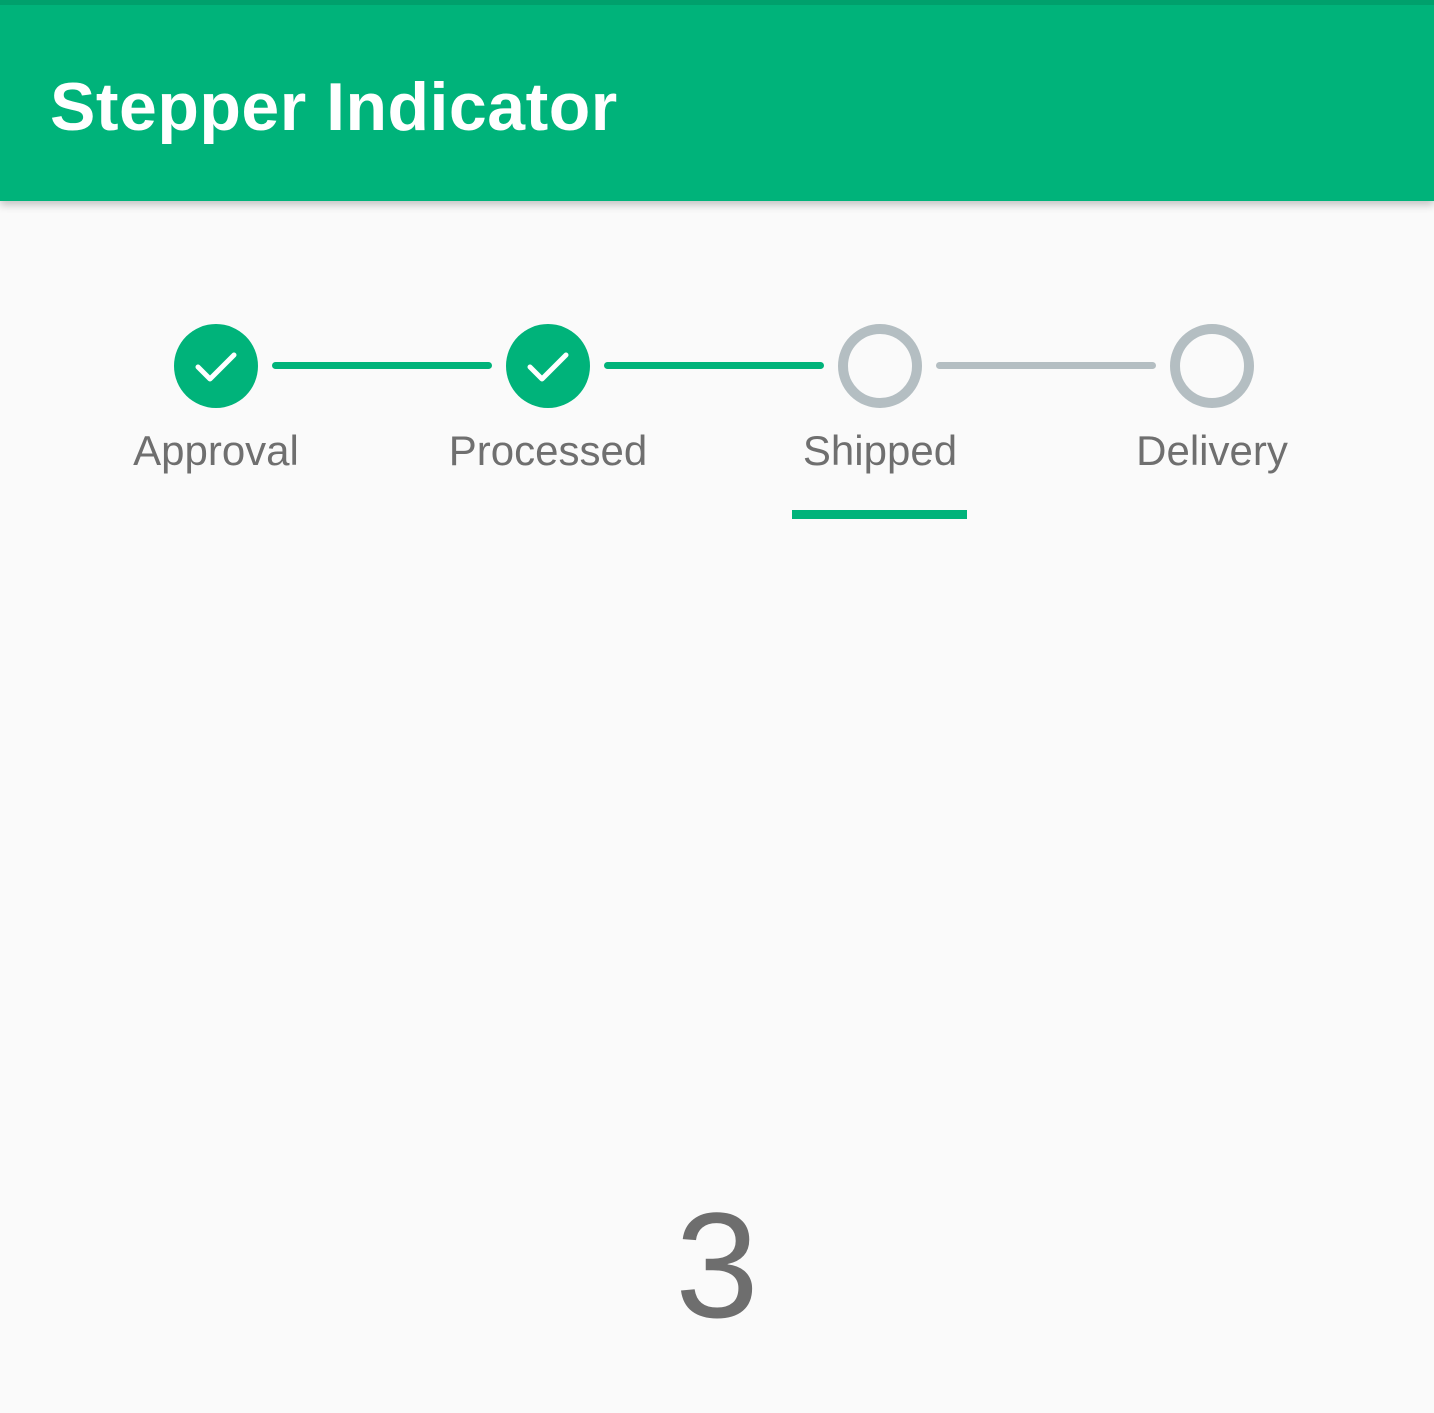 The width and height of the screenshot is (1434, 1413). What do you see at coordinates (334, 107) in the screenshot?
I see `app-bar-title: Stepper Indicator` at bounding box center [334, 107].